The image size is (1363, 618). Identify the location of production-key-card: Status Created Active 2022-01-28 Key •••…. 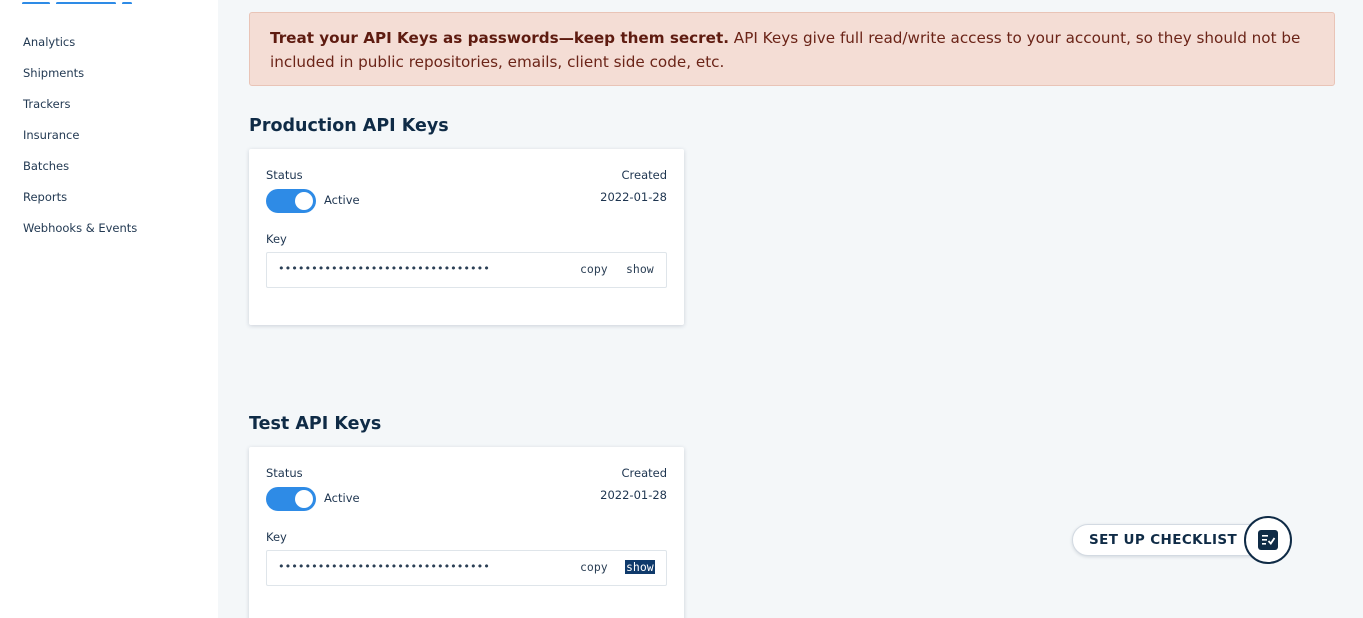
(466, 237).